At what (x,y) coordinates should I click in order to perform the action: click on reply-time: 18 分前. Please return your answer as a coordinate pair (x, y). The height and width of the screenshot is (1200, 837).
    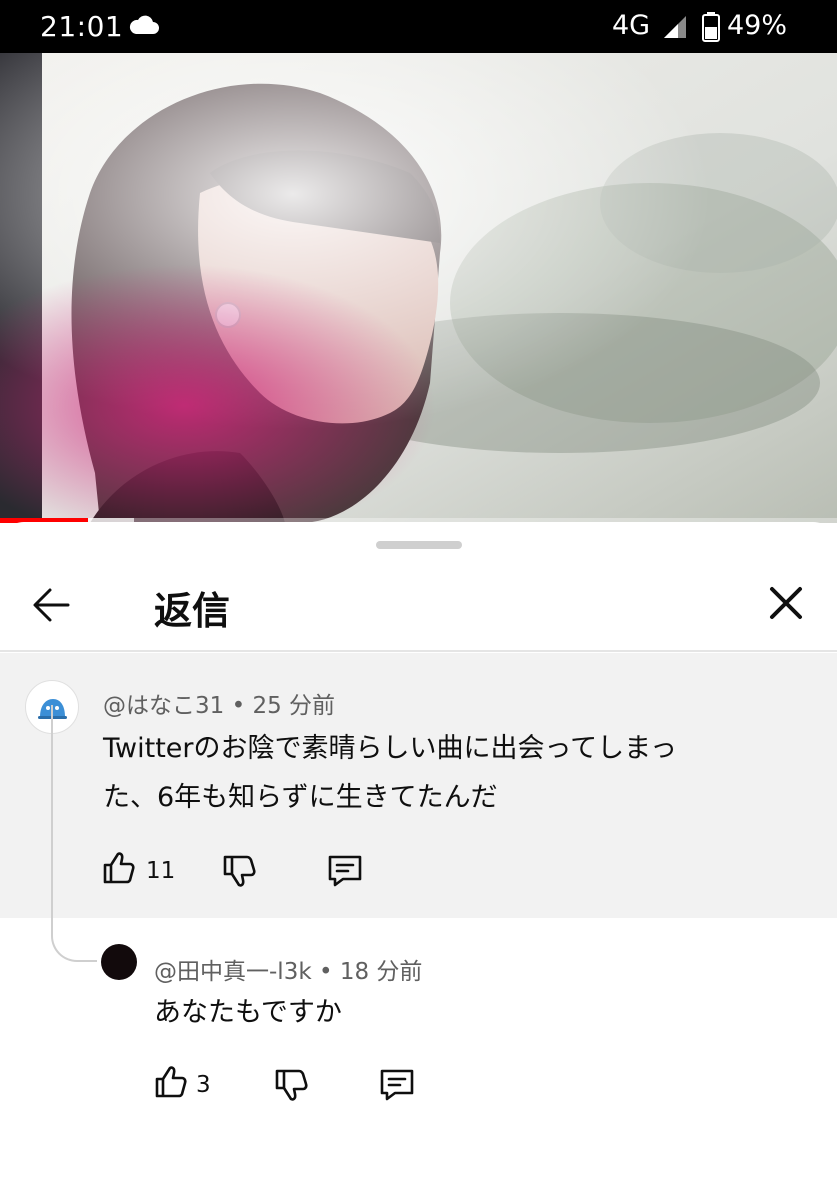
    Looking at the image, I should click on (381, 972).